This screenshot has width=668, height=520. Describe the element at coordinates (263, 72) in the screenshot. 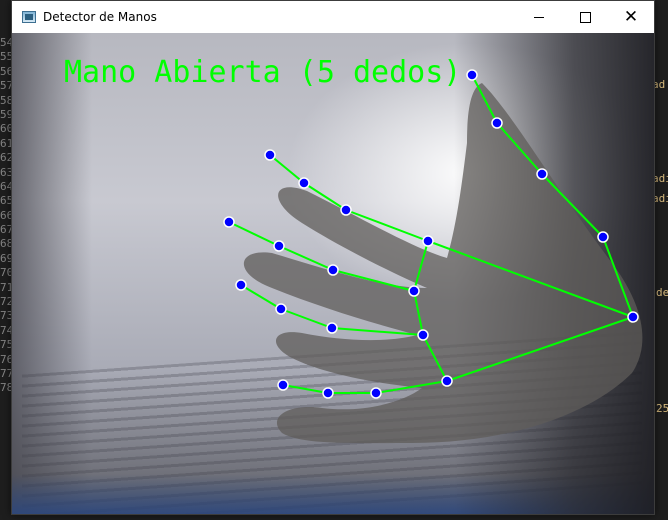

I see `gesture-status-label: Mano Abierta (5 dedos)` at that location.